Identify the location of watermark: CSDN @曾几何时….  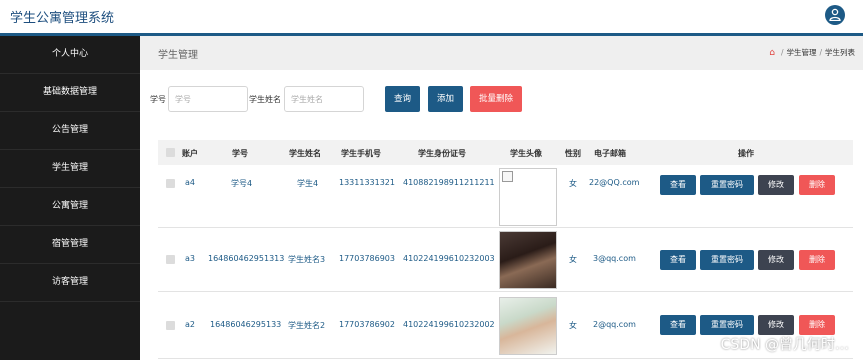
(784, 345).